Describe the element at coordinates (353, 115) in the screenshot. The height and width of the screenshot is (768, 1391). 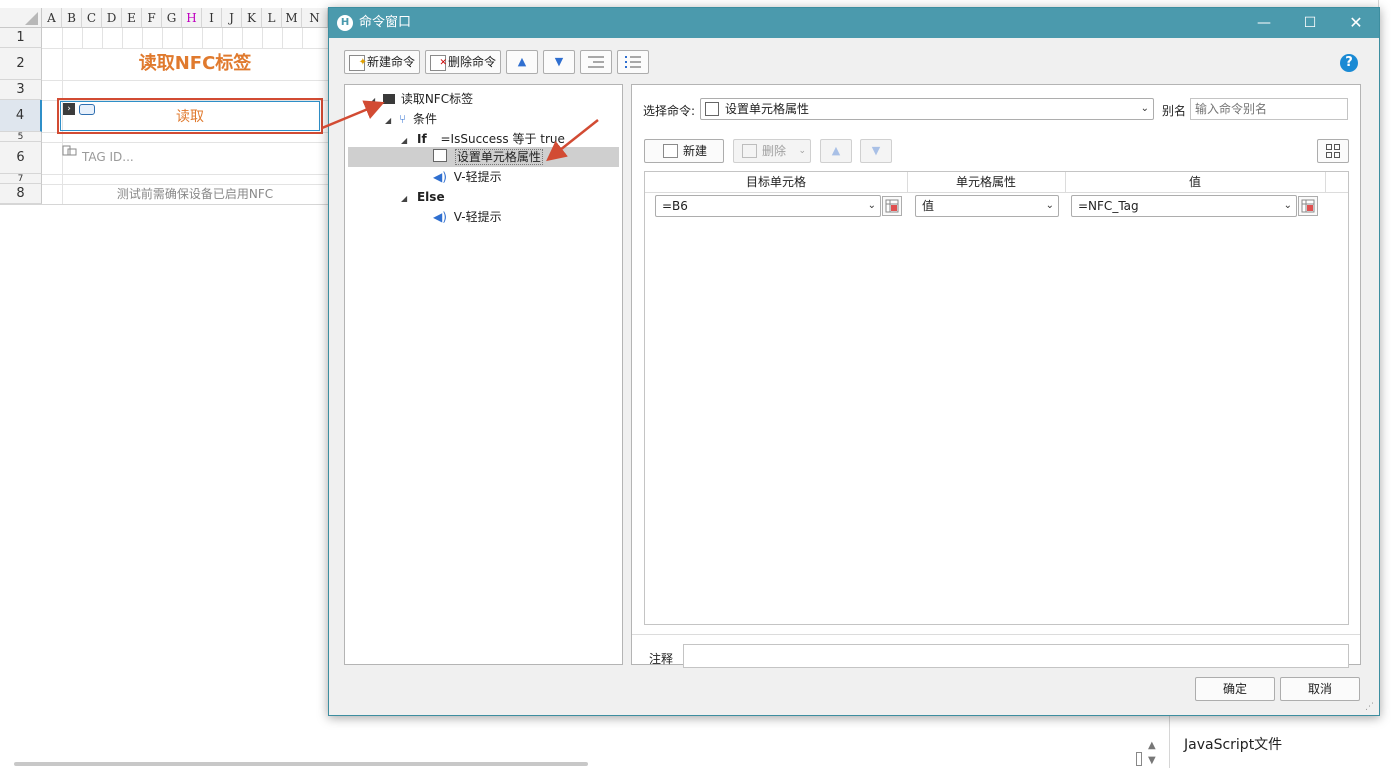
I see `arrow-to-tree-root` at that location.